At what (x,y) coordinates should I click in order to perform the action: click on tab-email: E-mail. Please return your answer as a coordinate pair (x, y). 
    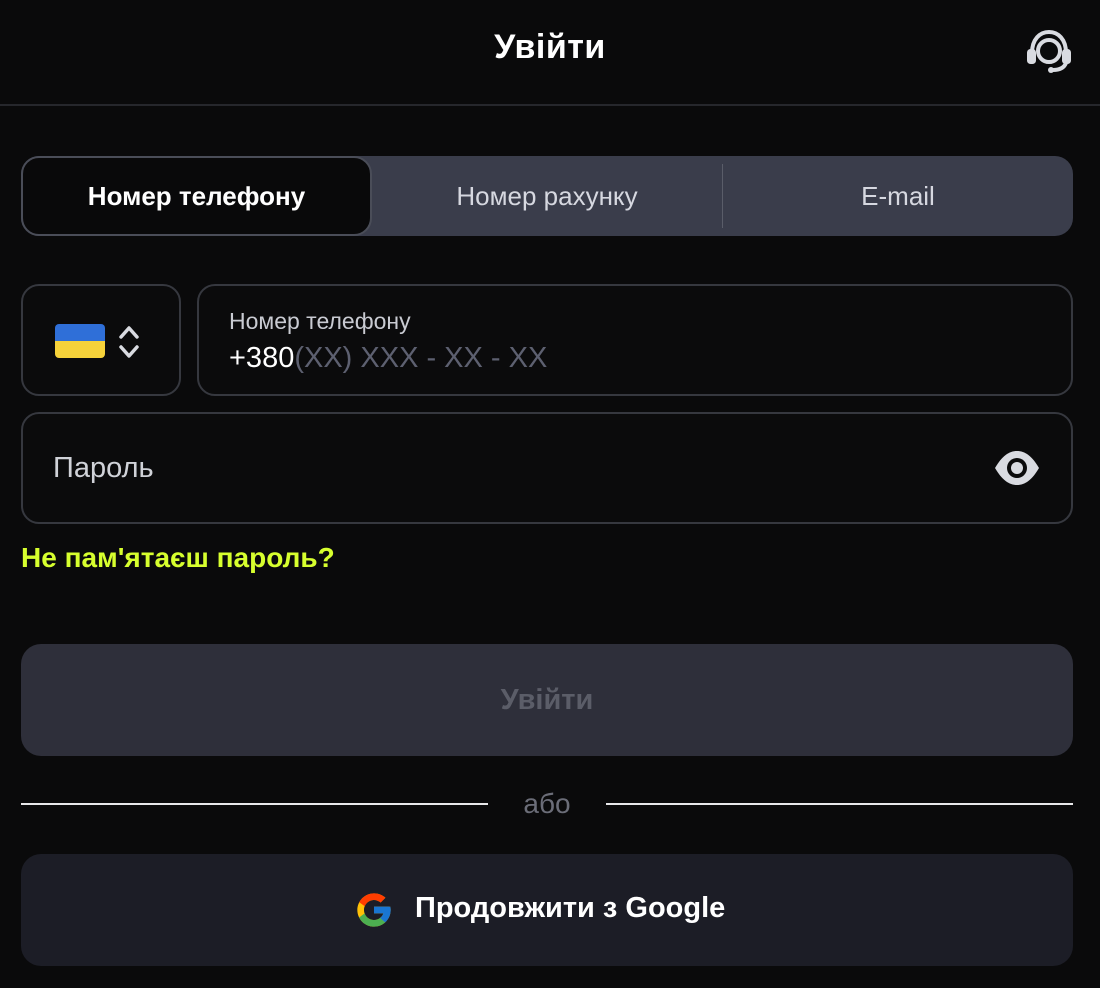
    Looking at the image, I should click on (898, 196).